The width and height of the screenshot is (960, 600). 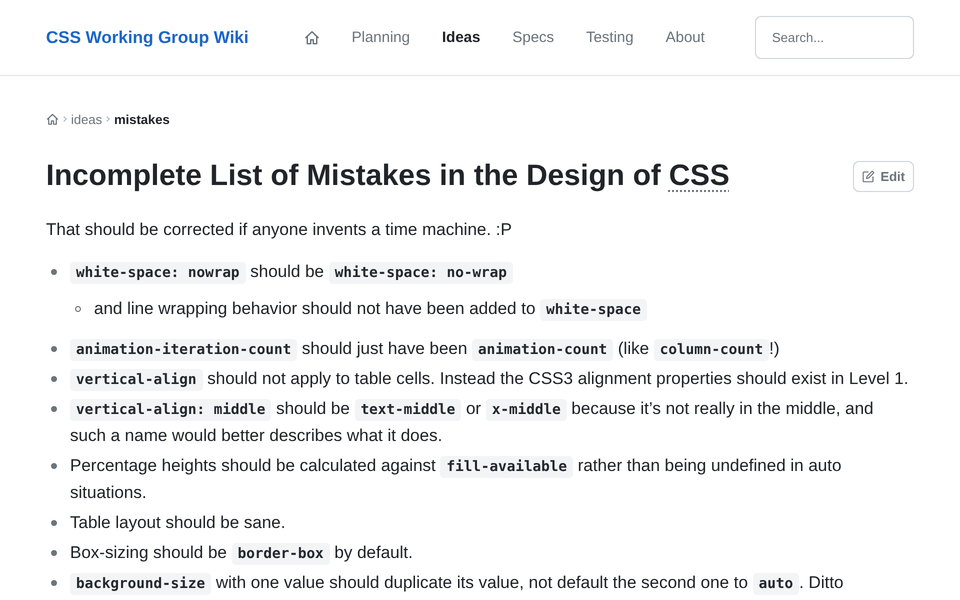 What do you see at coordinates (492, 271) in the screenshot?
I see `list-item-text: white-space: nowrap should be white-space: no-wrap` at bounding box center [492, 271].